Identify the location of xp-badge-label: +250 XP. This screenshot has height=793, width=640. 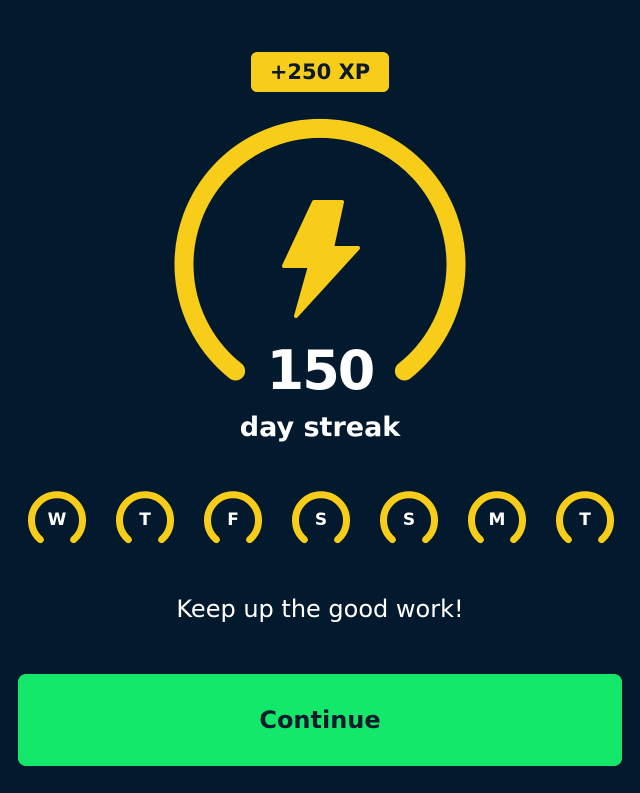
(320, 72).